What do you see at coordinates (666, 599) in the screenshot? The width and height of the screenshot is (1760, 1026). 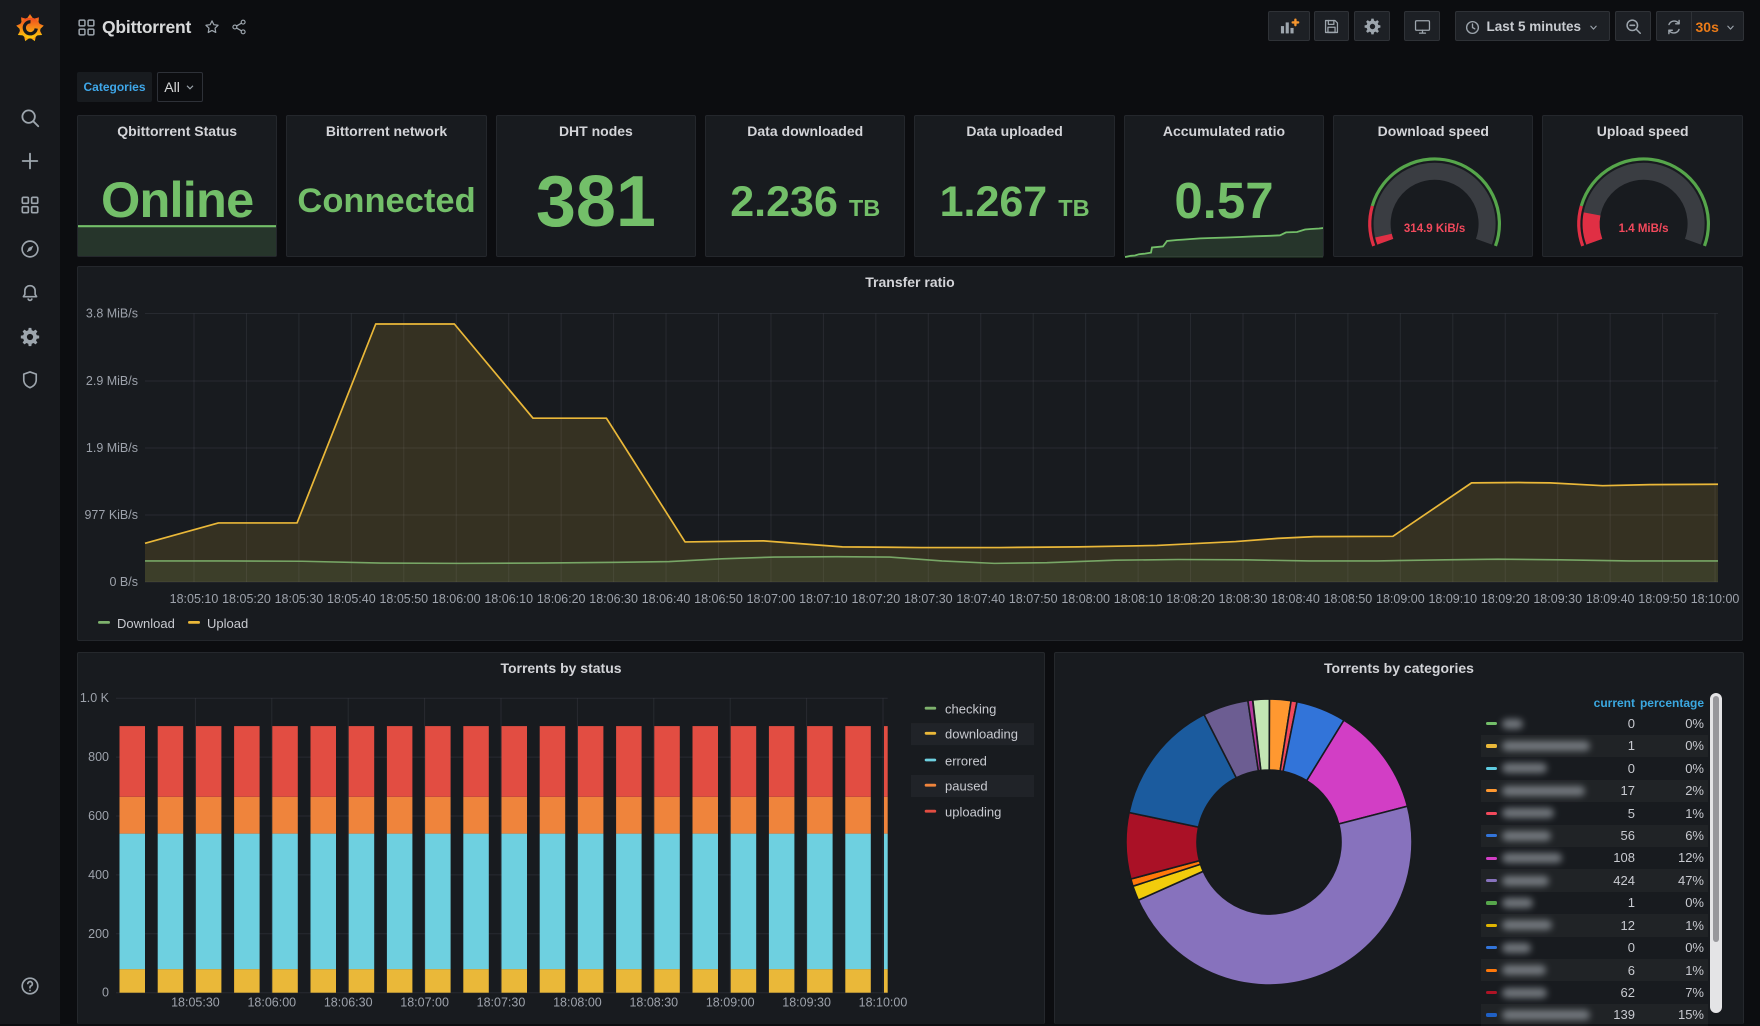 I see `svg-text: 18:06:40` at bounding box center [666, 599].